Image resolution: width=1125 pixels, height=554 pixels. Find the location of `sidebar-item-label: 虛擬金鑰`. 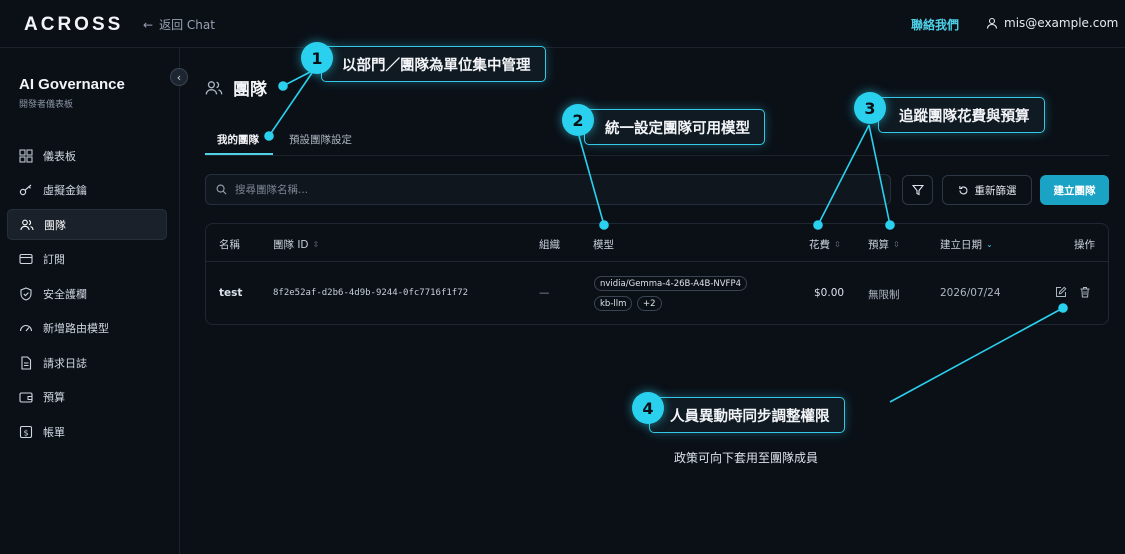

sidebar-item-label: 虛擬金鑰 is located at coordinates (65, 190).